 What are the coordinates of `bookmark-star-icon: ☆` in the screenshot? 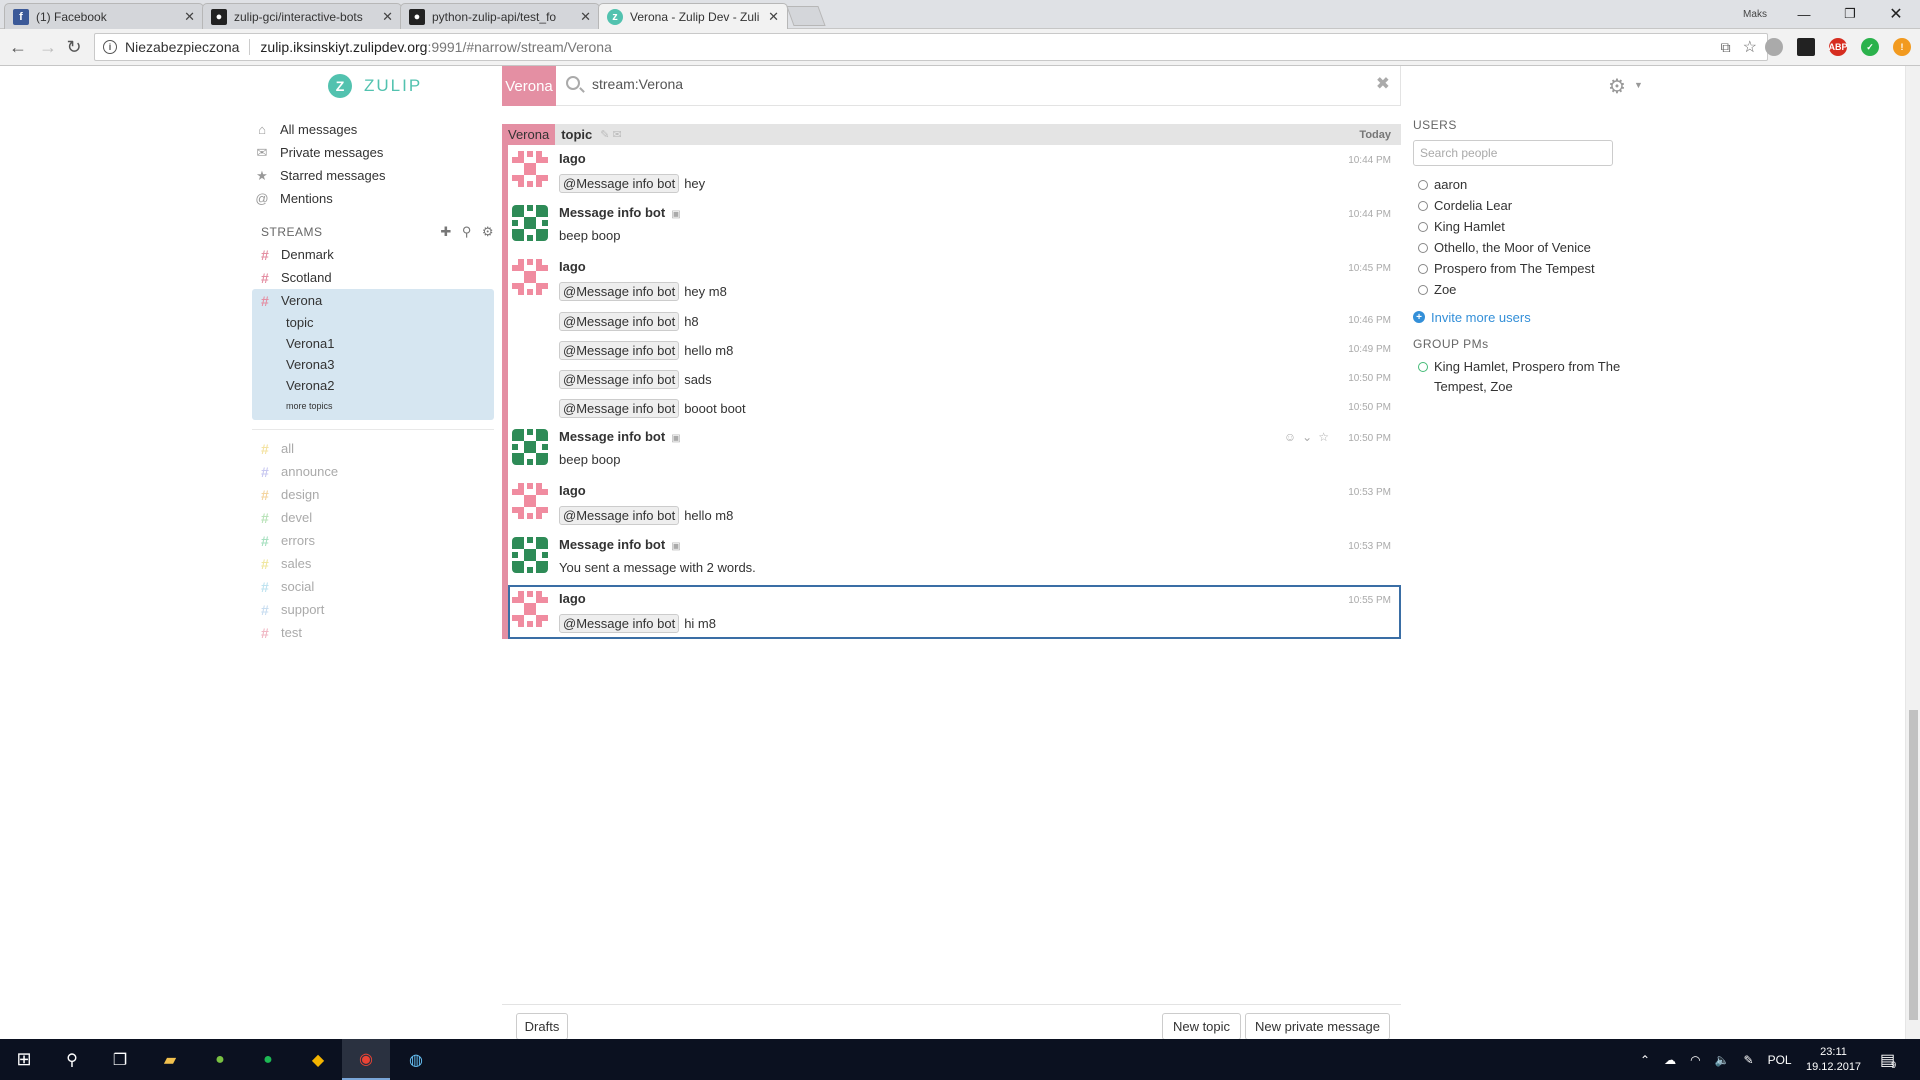 It's located at (1750, 47).